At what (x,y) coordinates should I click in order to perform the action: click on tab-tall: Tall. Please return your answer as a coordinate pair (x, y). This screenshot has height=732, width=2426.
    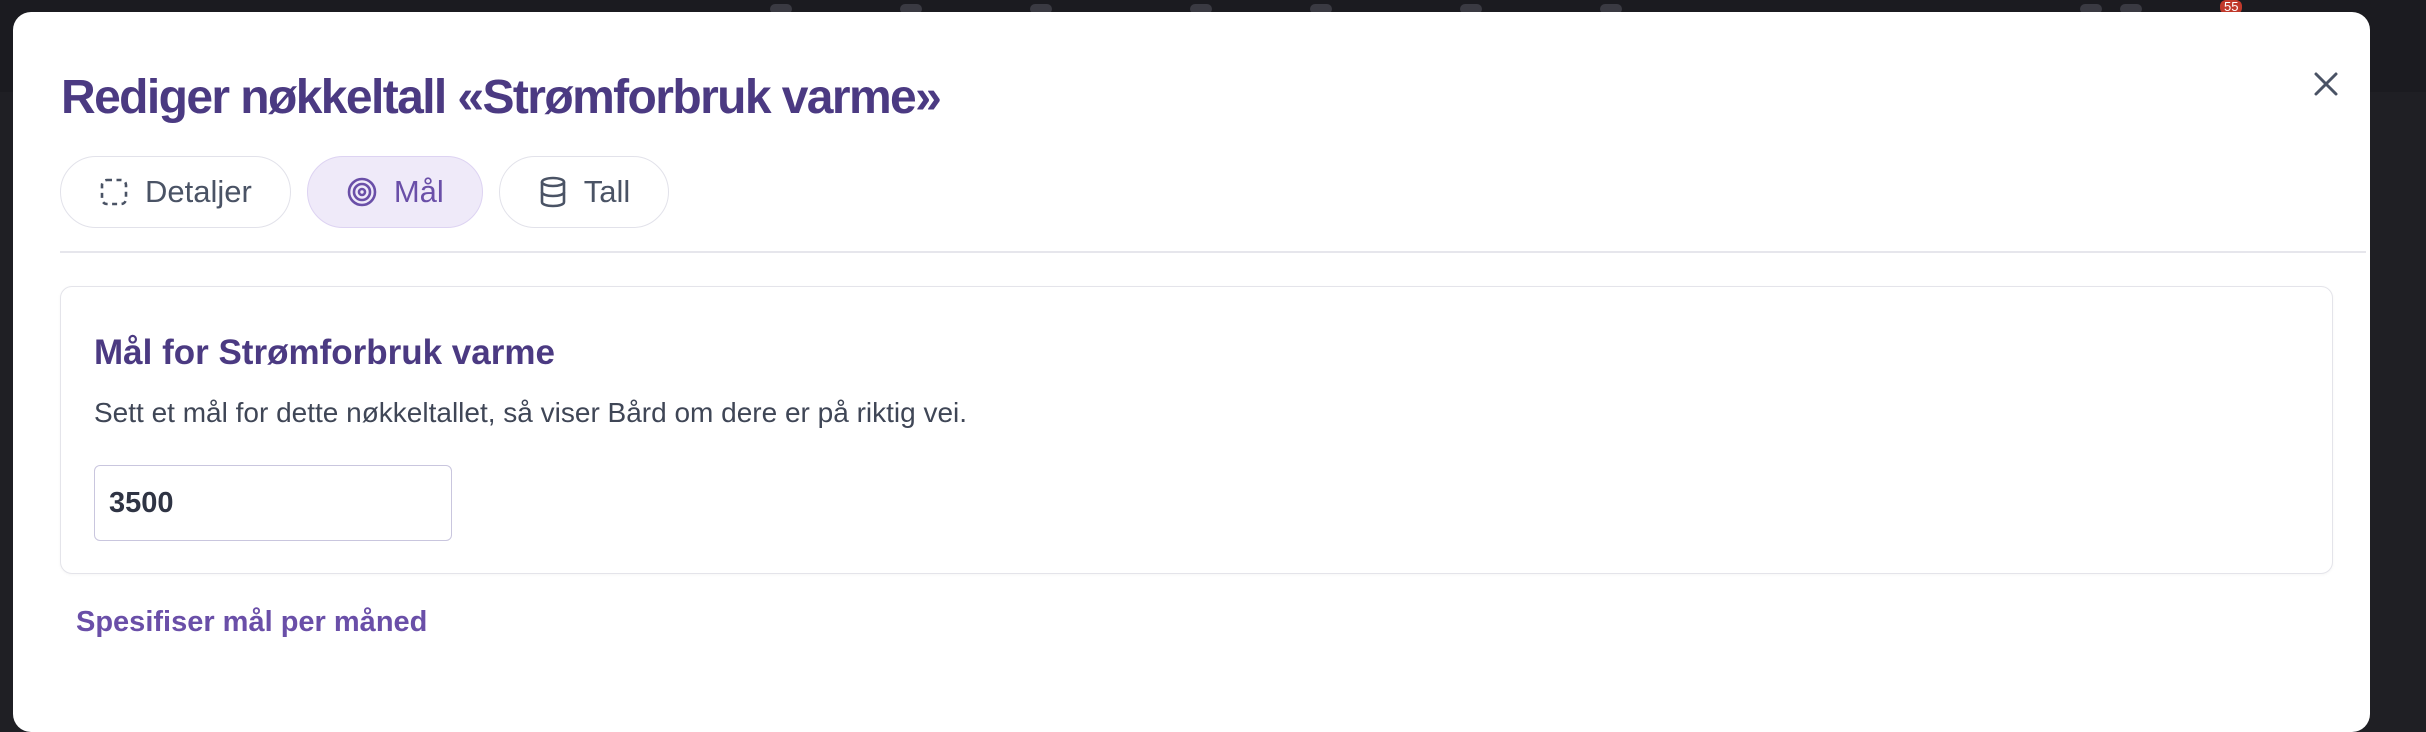
    Looking at the image, I should click on (584, 192).